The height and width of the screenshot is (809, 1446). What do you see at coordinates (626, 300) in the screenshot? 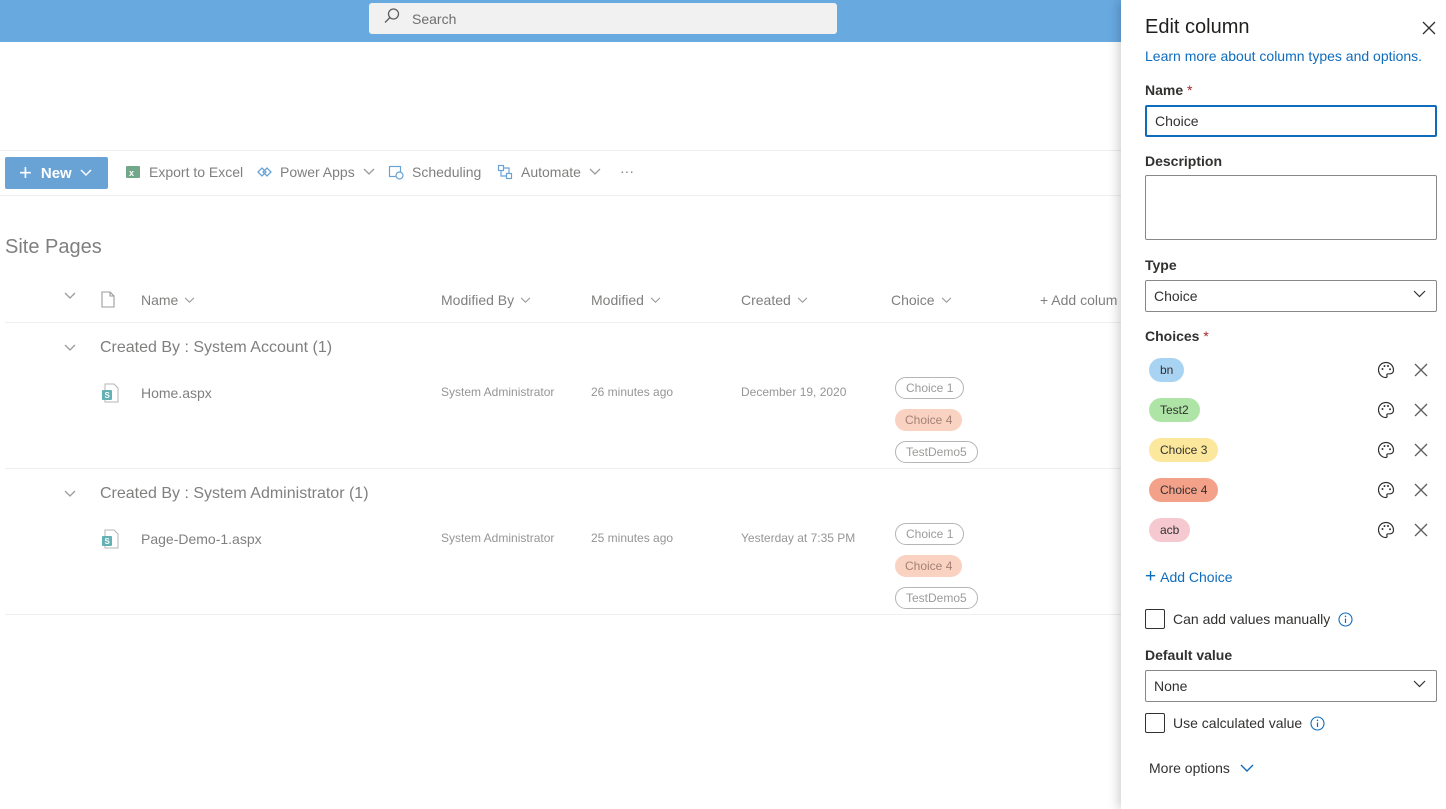
I see `column-header-modified: Modified` at bounding box center [626, 300].